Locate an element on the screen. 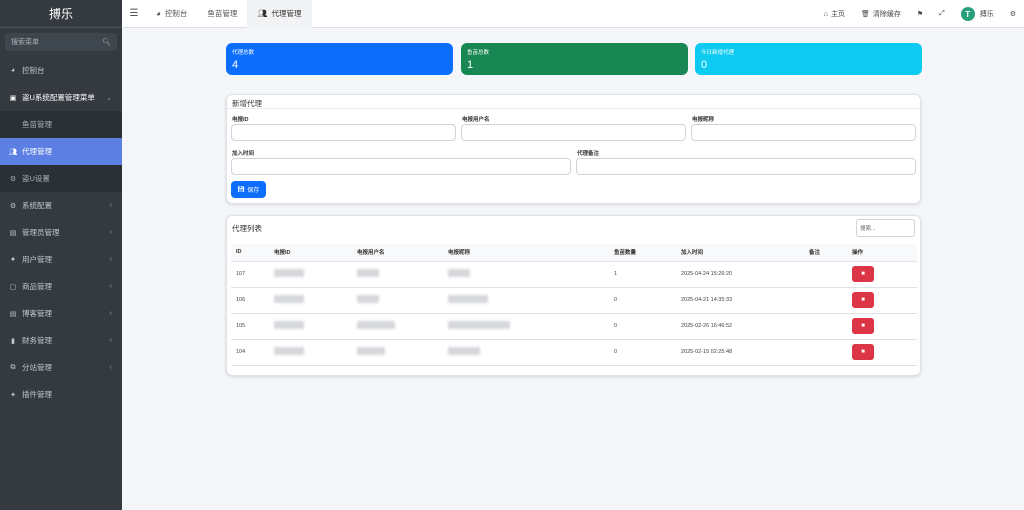 The height and width of the screenshot is (510, 1024). cell-join-time: 2025-04-21 14:35:33 is located at coordinates (740, 300).